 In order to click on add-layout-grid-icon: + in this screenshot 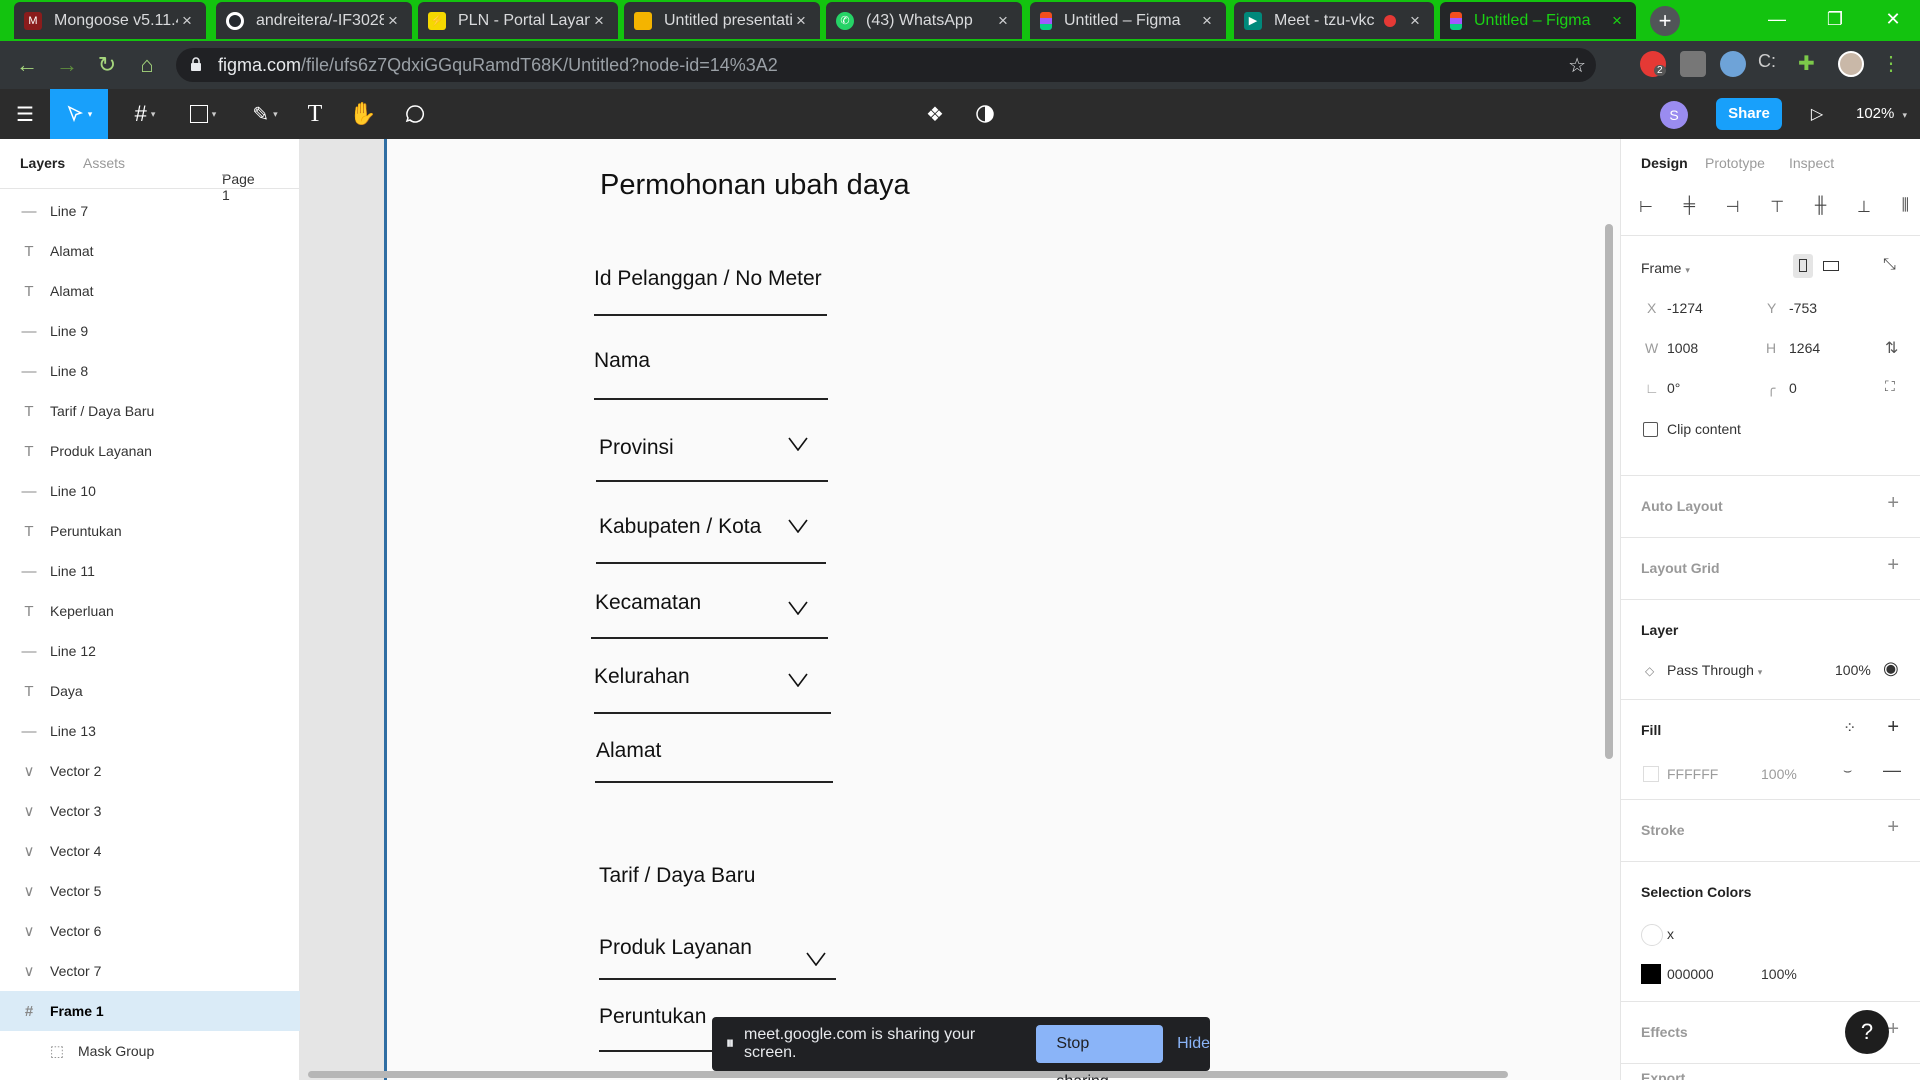, I will do `click(1893, 565)`.